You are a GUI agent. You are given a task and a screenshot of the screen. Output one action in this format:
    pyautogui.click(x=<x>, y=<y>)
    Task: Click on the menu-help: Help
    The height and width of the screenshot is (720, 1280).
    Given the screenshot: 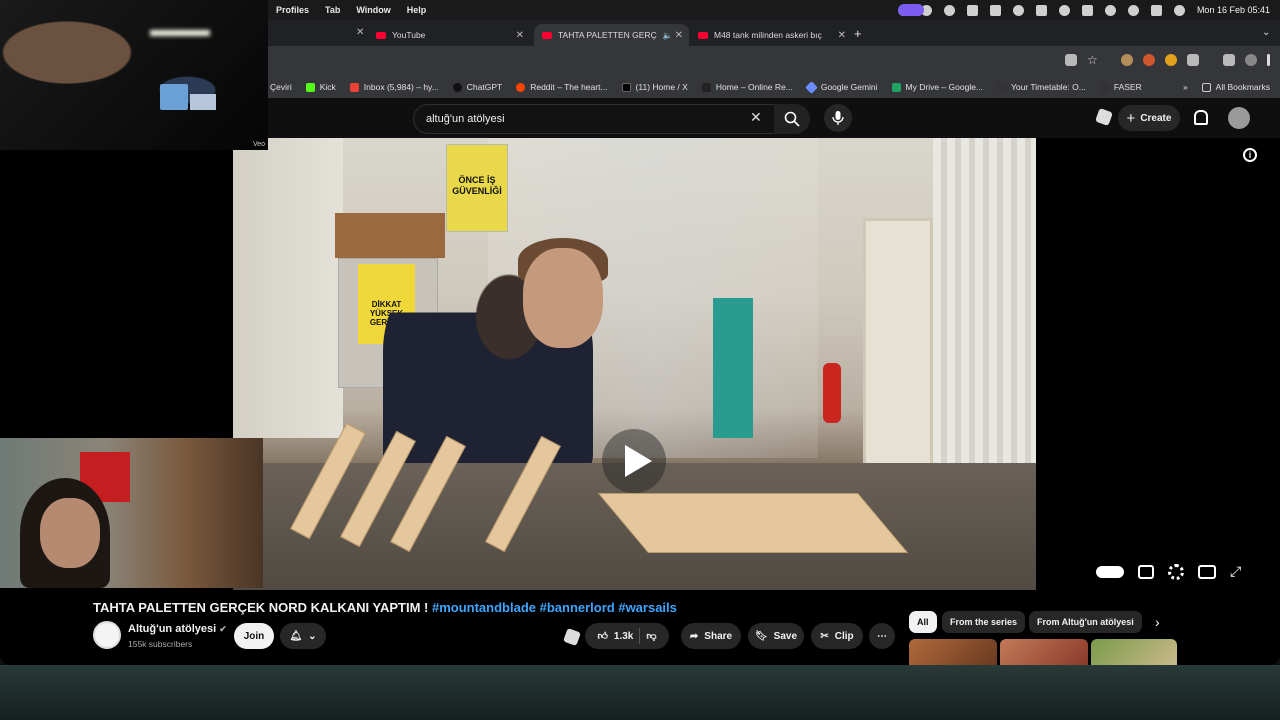 What is the action you would take?
    pyautogui.click(x=417, y=10)
    